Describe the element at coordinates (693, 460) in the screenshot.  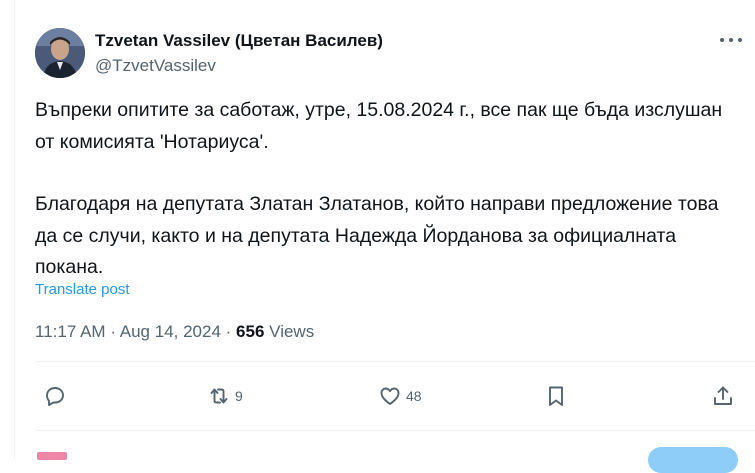
I see `reply-submit-button` at that location.